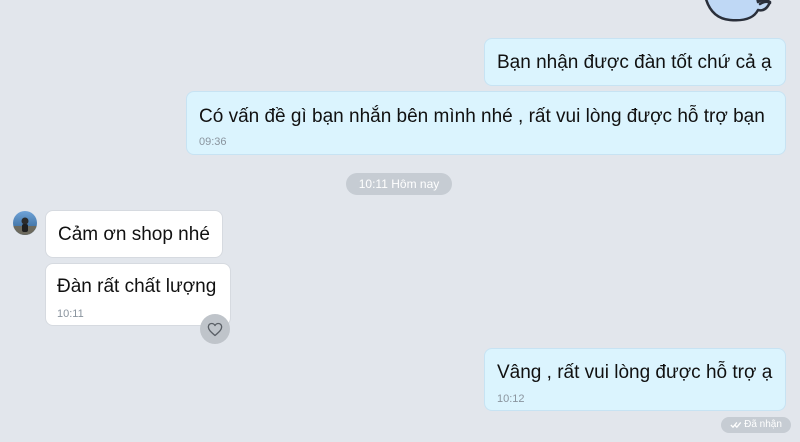 This screenshot has height=442, width=800. I want to click on message-time: 09:36, so click(213, 142).